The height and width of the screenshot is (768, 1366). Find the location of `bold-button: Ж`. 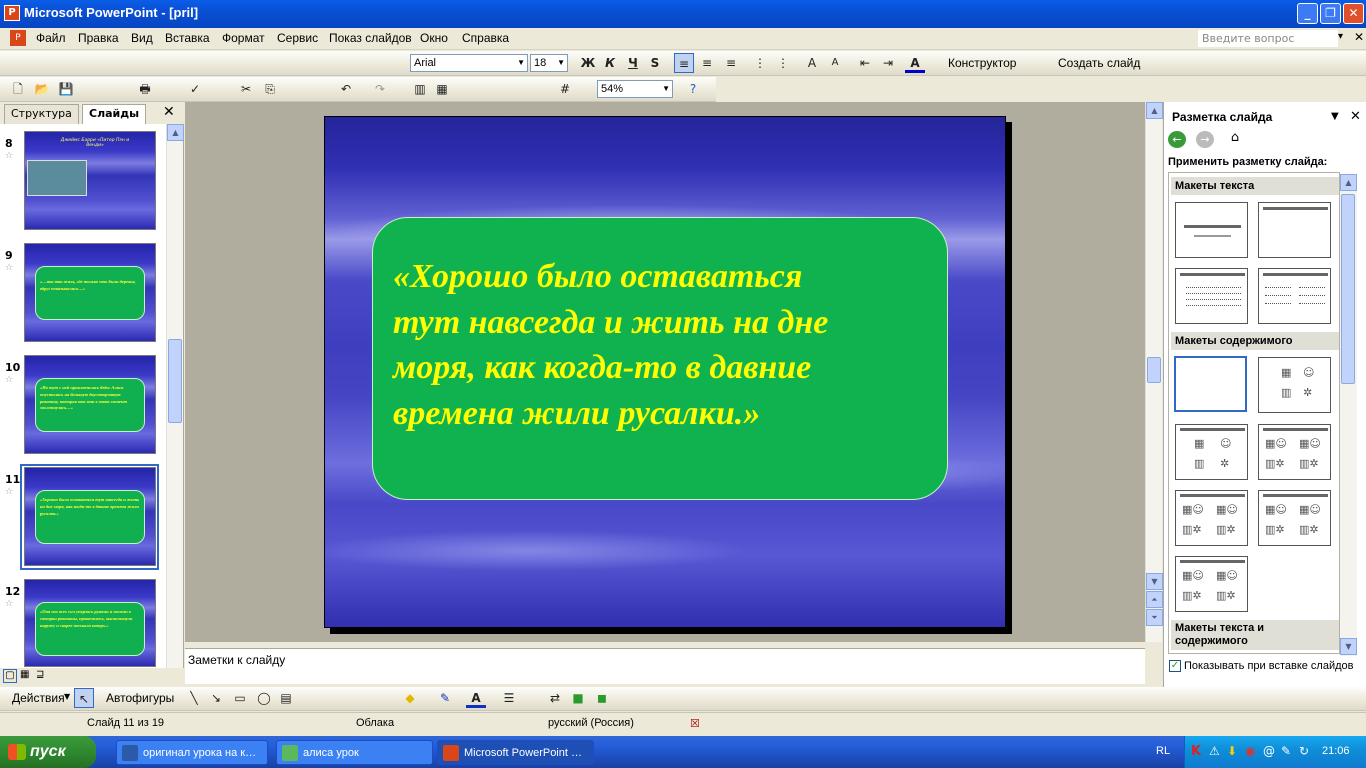

bold-button: Ж is located at coordinates (588, 63).